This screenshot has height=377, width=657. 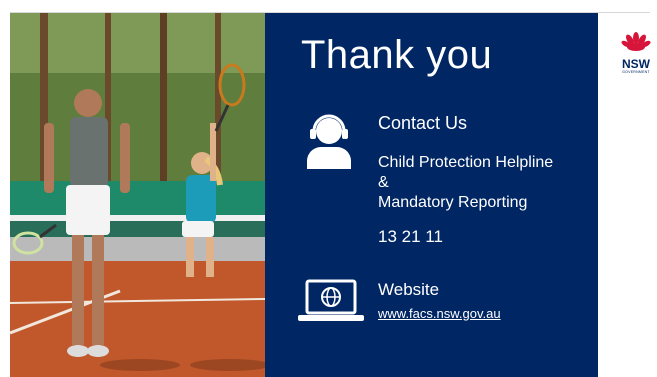 What do you see at coordinates (636, 72) in the screenshot?
I see `logo-subtitle: GOVERNMENT` at bounding box center [636, 72].